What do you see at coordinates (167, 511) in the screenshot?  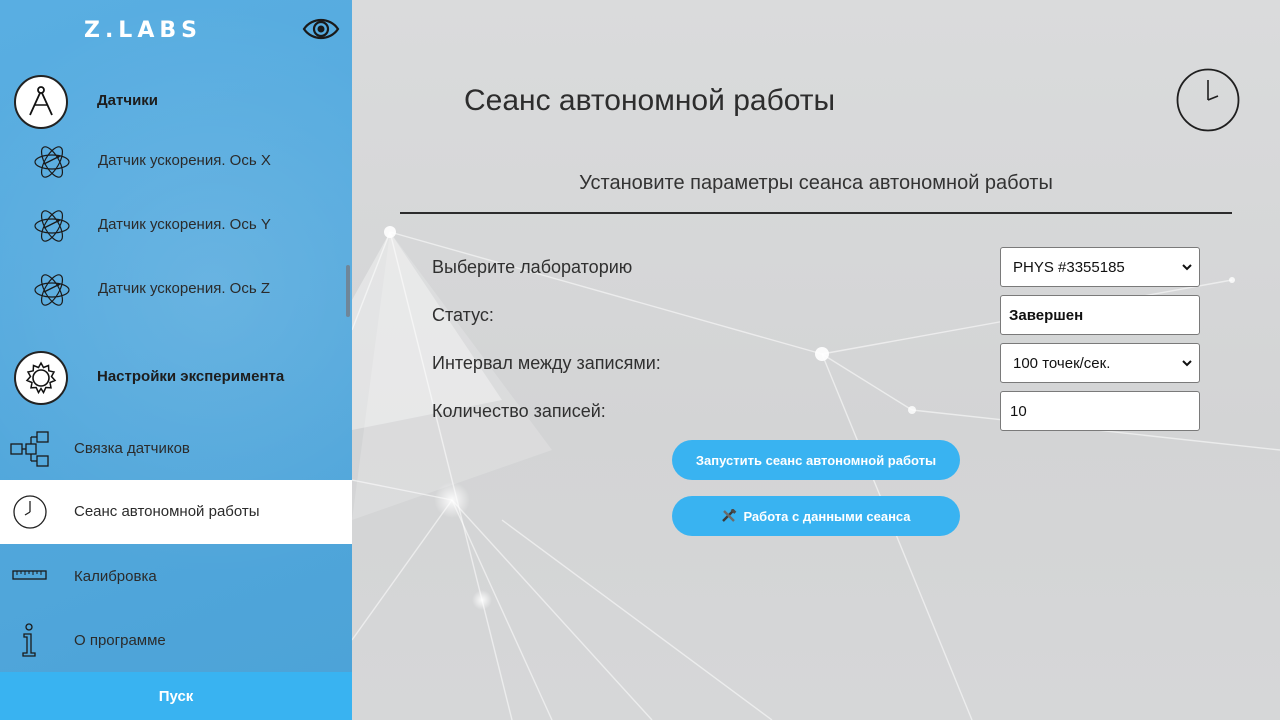 I see `sidebar-item-label: Сеанс автономной работы` at bounding box center [167, 511].